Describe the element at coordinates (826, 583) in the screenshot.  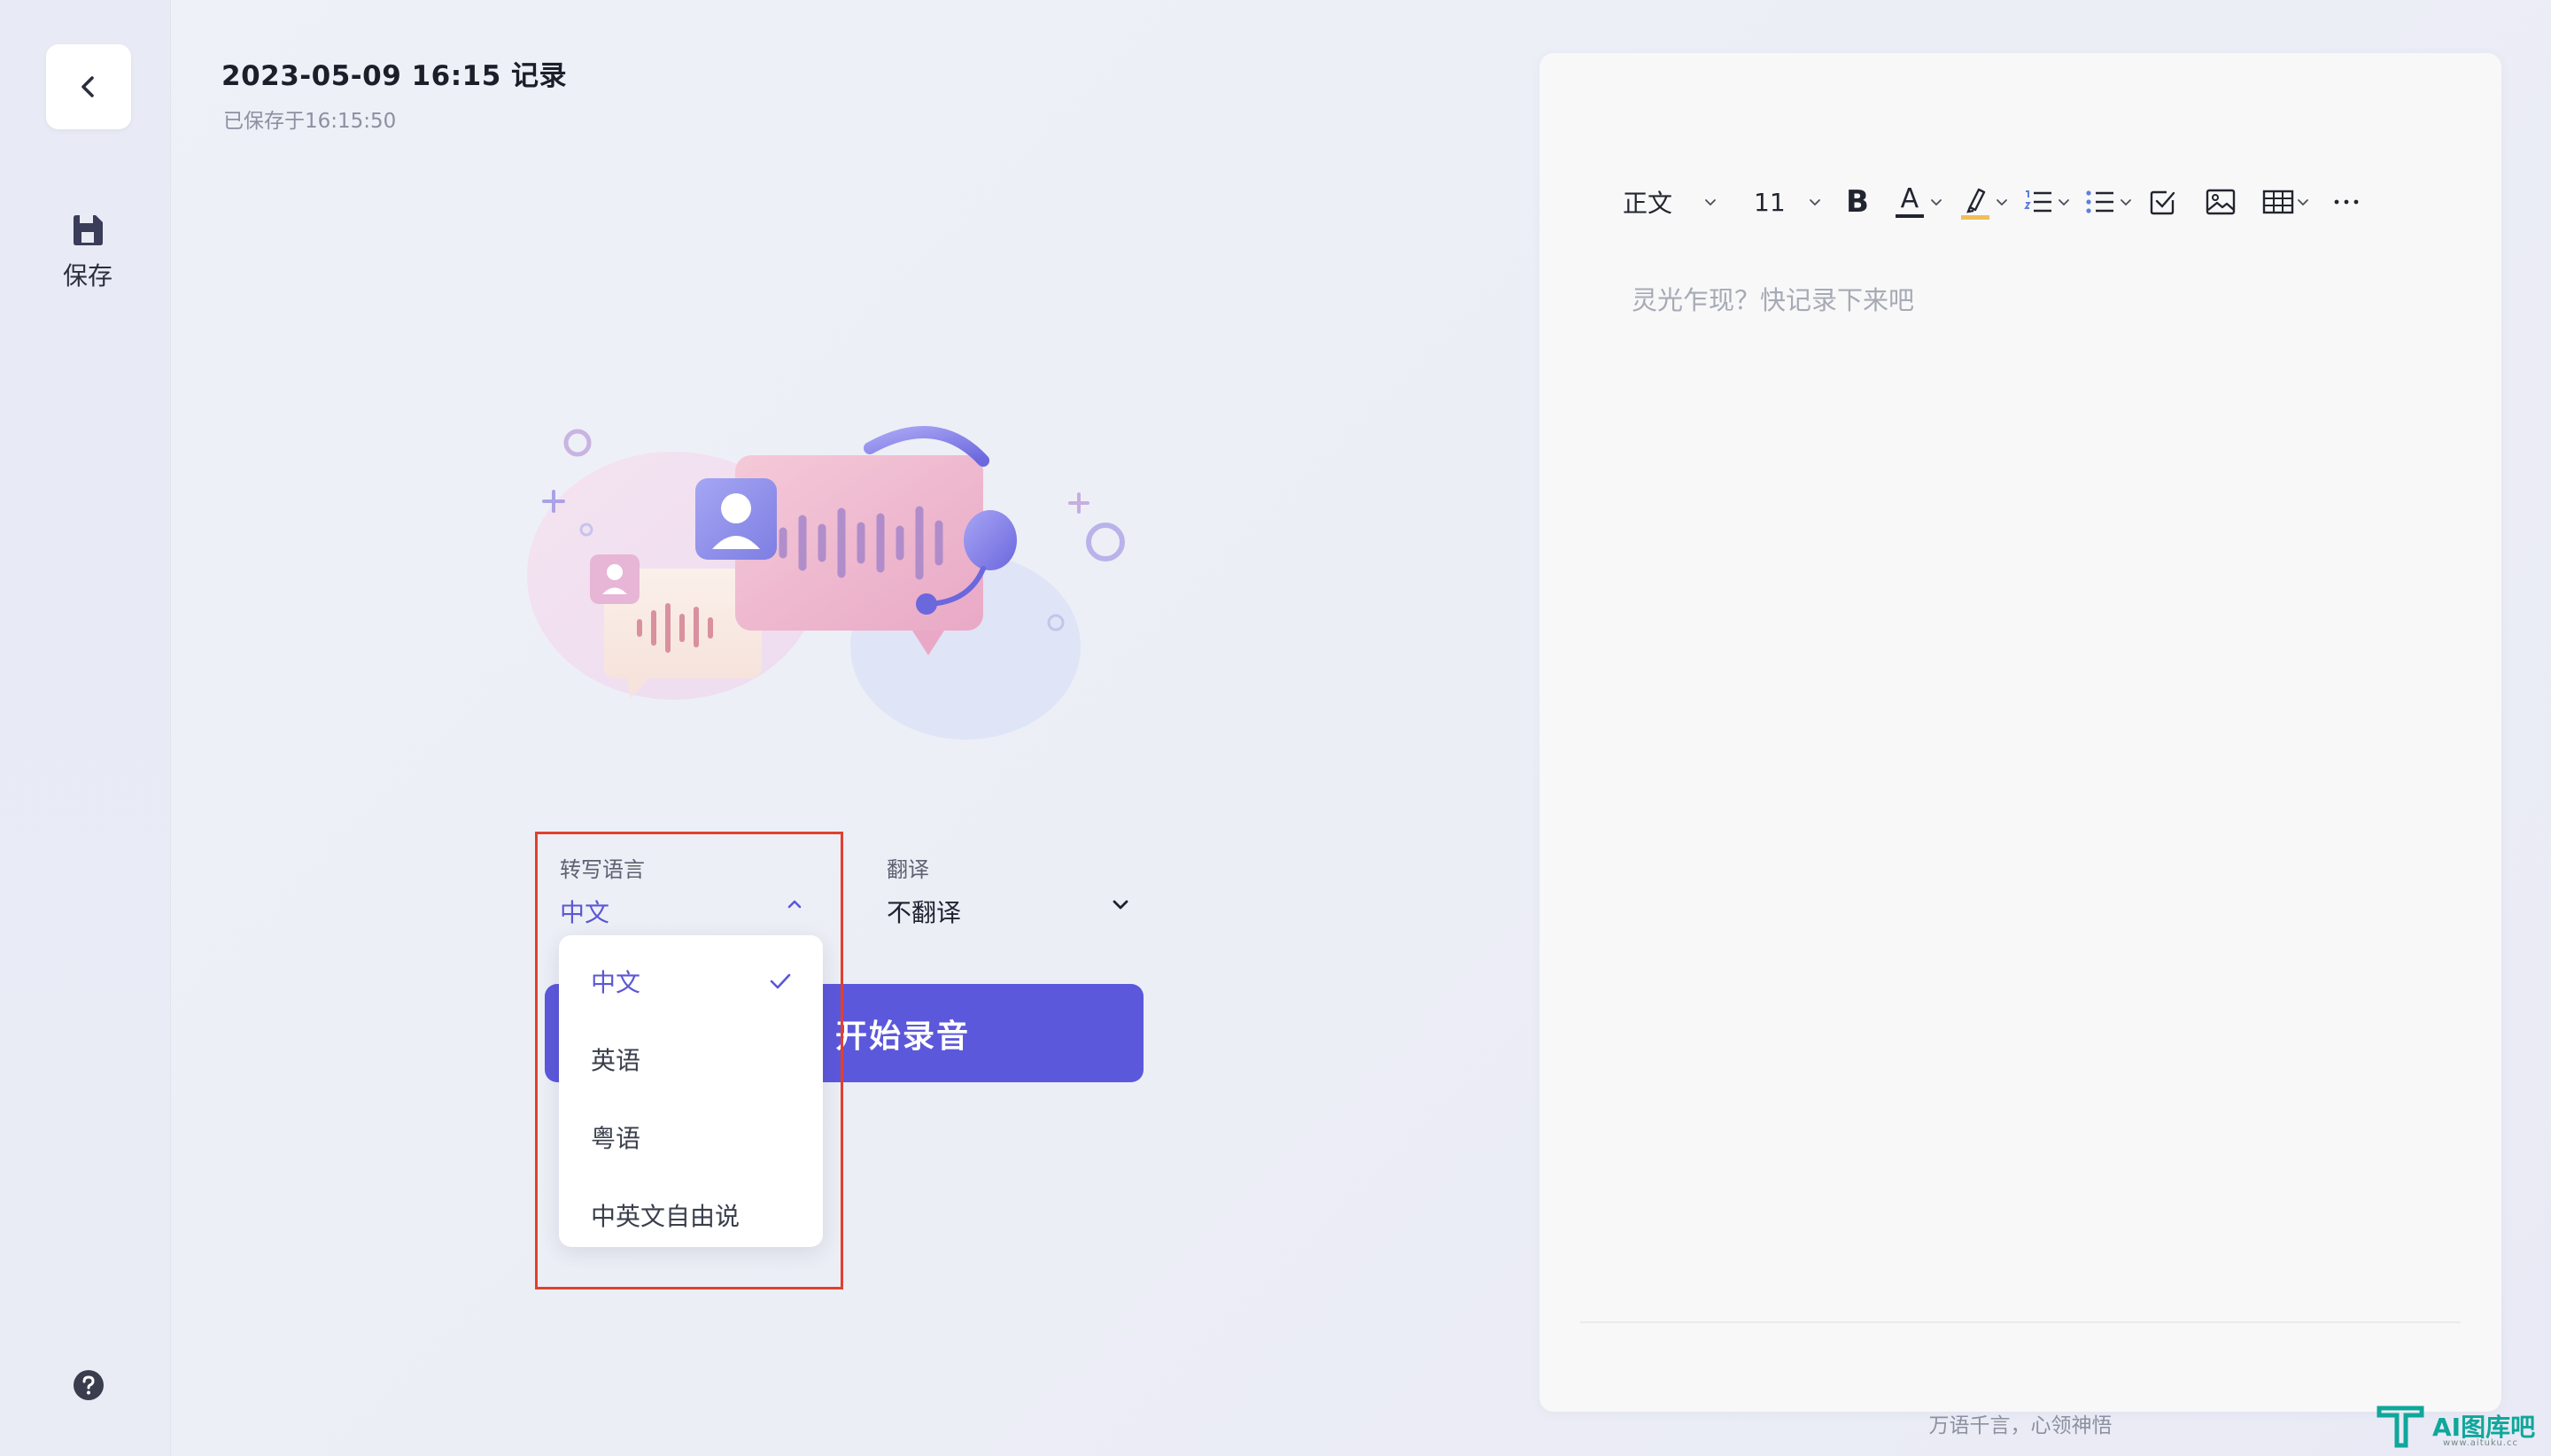
I see `voice-chat-illustration` at that location.